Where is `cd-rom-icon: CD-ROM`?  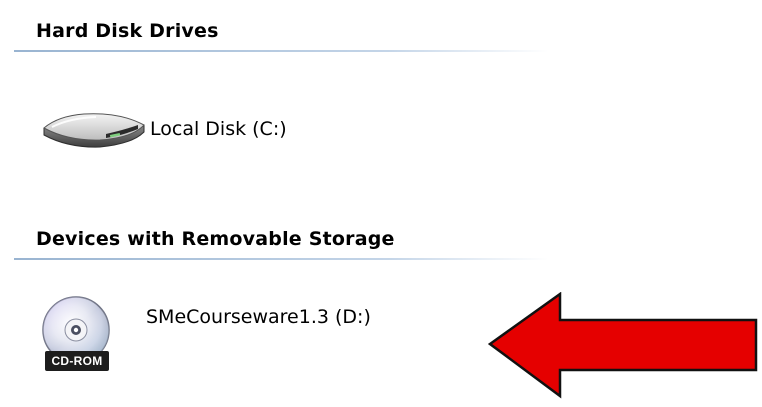 cd-rom-icon: CD-ROM is located at coordinates (90, 334).